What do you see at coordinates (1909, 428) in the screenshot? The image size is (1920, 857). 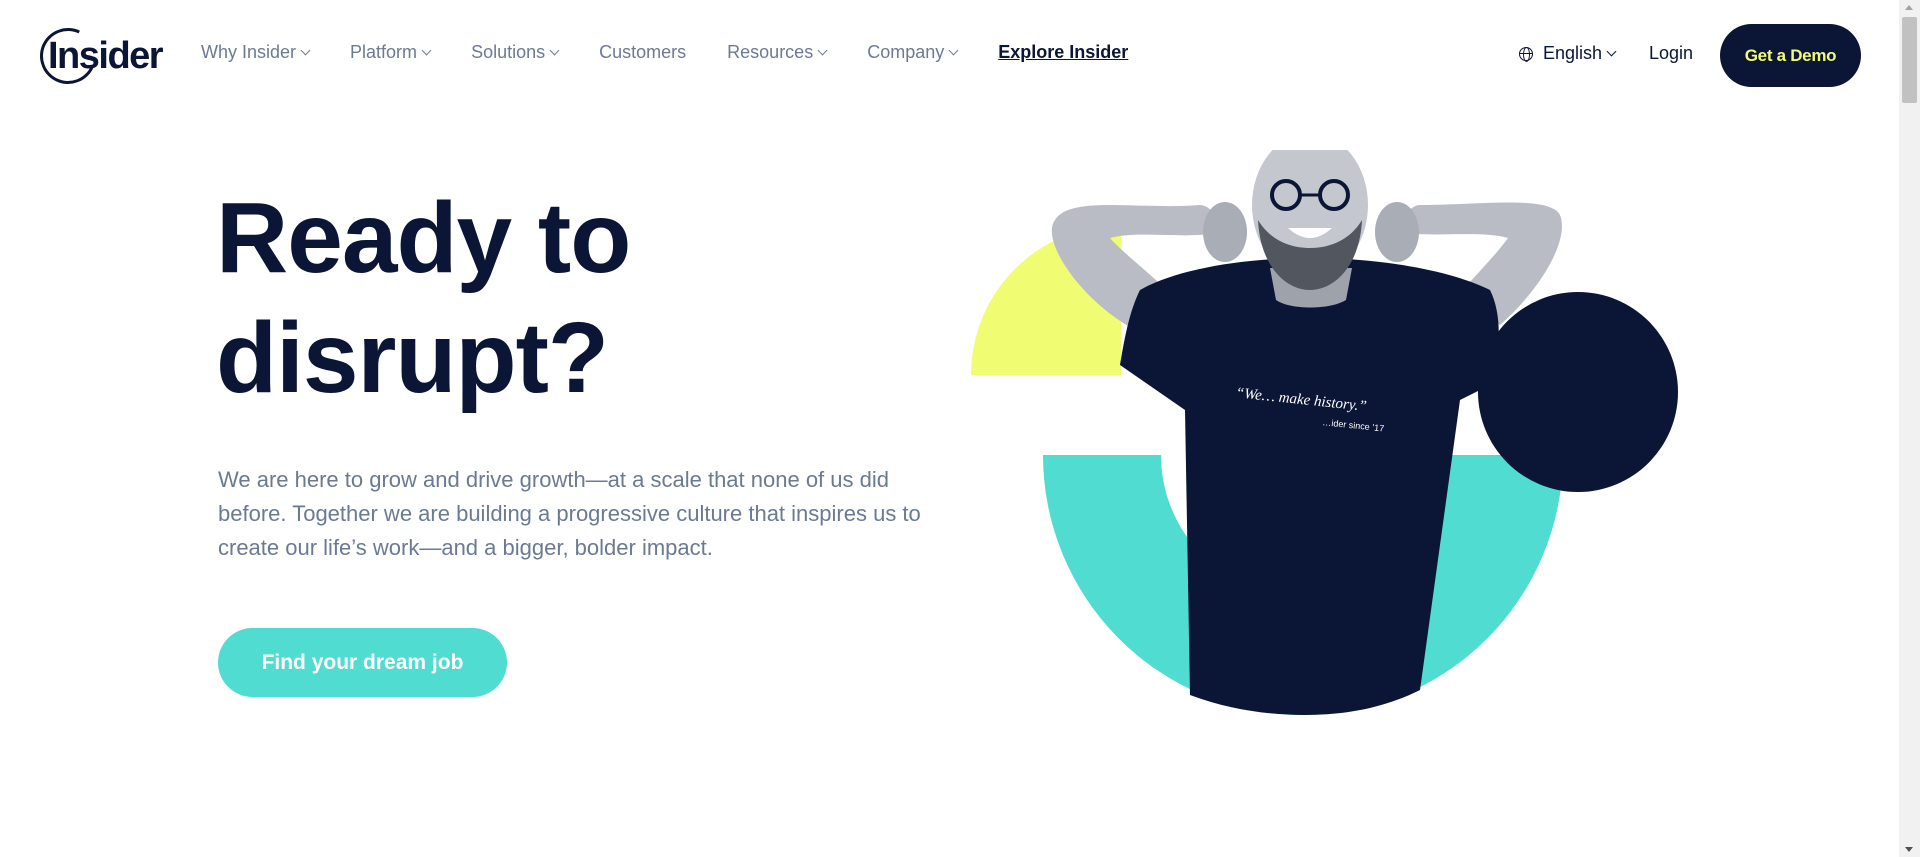 I see `page-scrollbar` at bounding box center [1909, 428].